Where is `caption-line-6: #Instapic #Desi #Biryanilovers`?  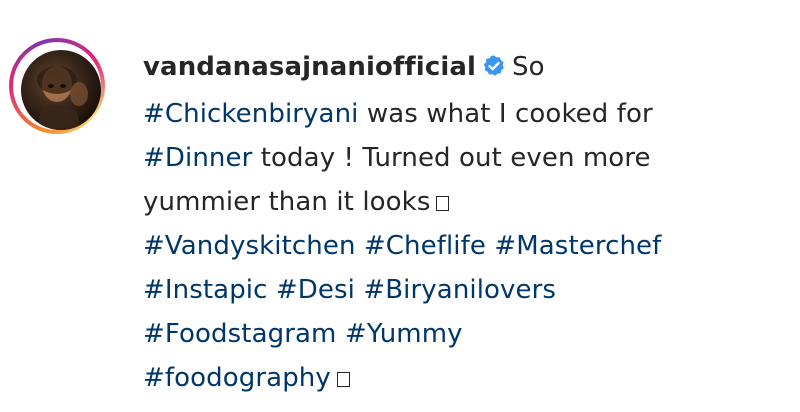
caption-line-6: #Instapic #Desi #Biryanilovers is located at coordinates (463, 290).